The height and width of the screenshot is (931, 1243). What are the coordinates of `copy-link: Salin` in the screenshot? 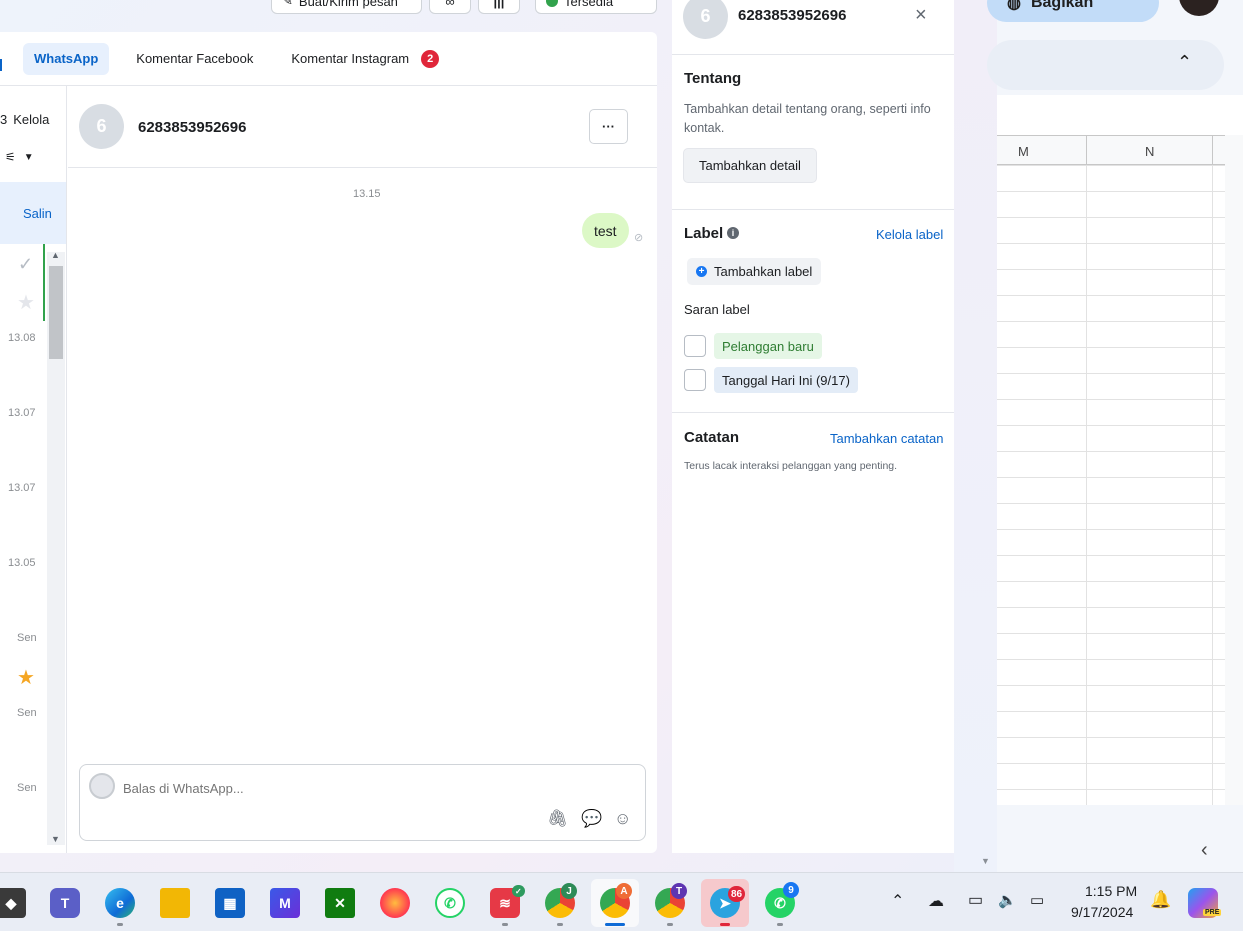 It's located at (37, 213).